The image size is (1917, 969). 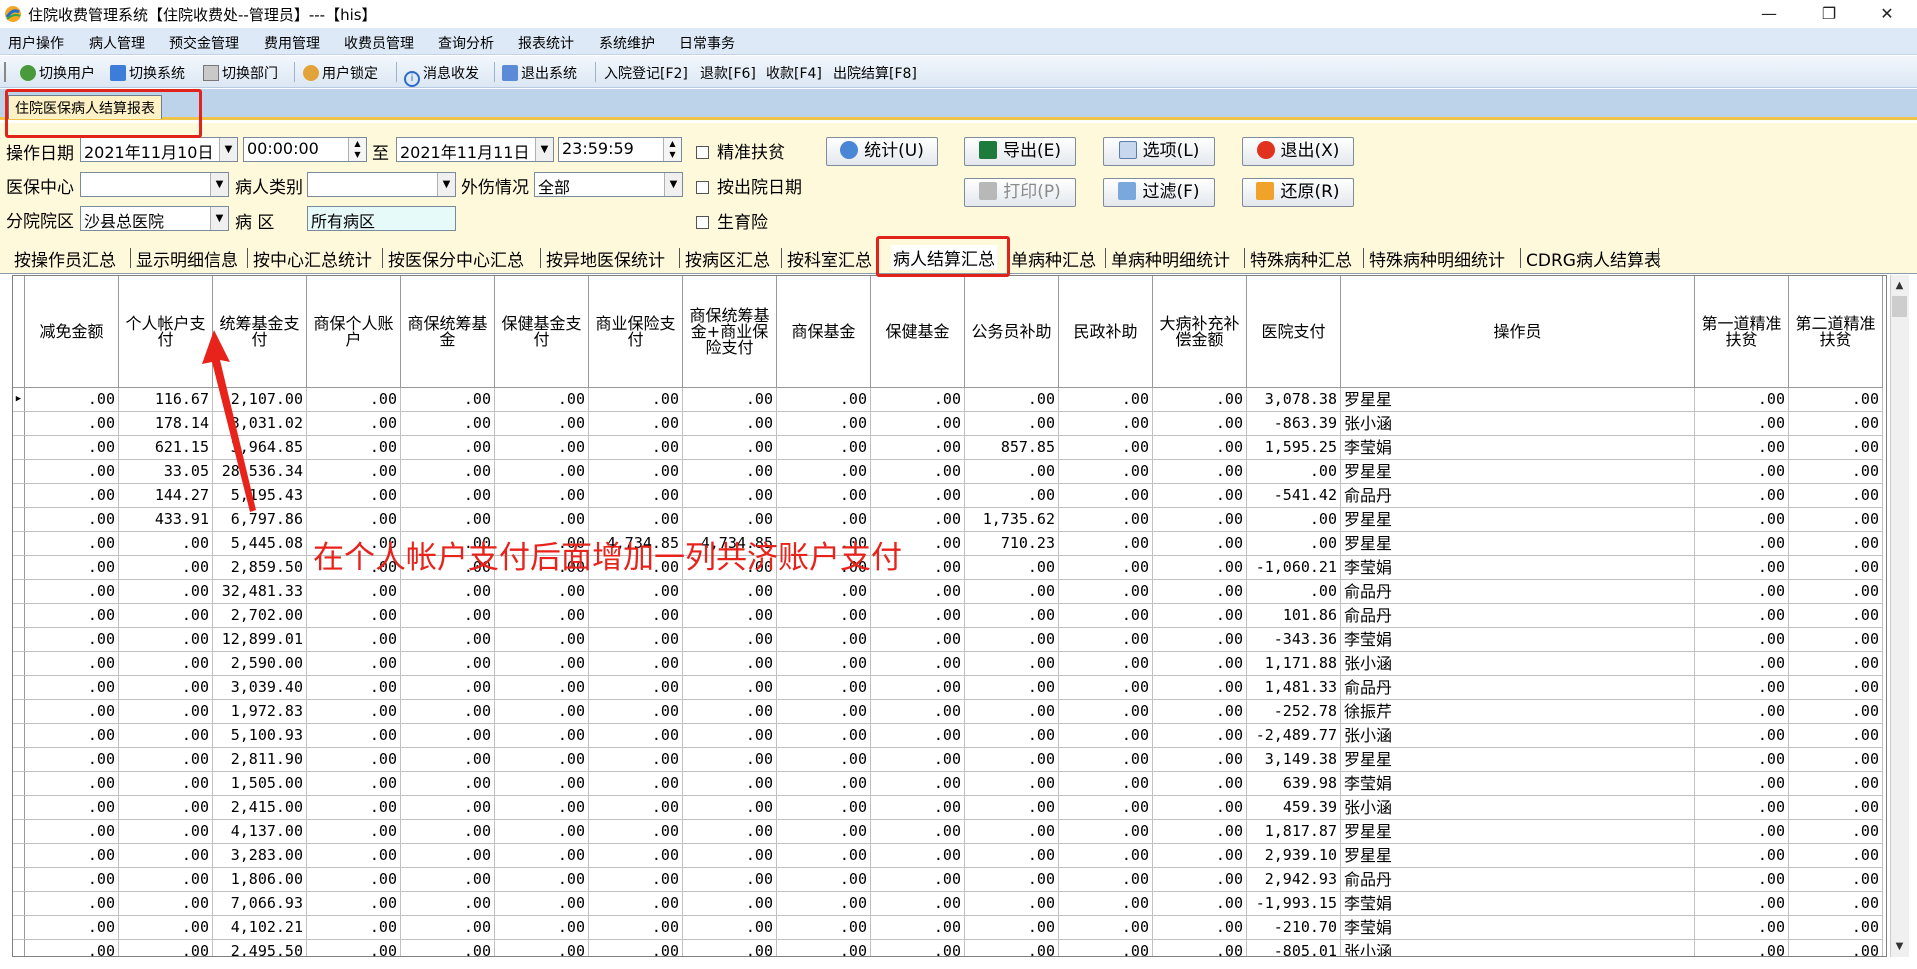 I want to click on refund-button: 退款[F6], so click(x=728, y=73).